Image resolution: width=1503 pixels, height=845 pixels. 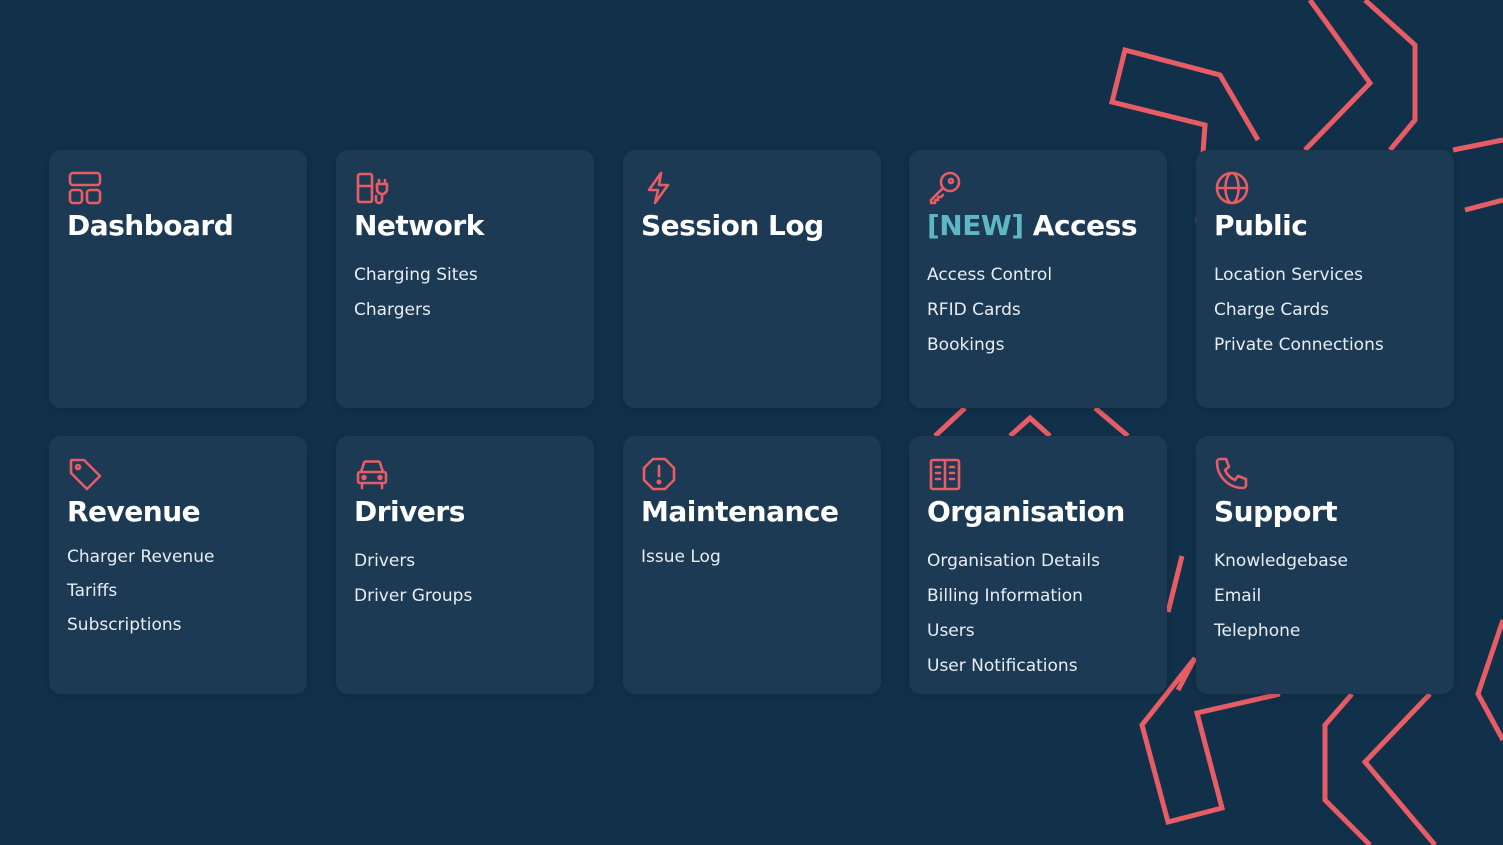 What do you see at coordinates (1325, 631) in the screenshot?
I see `link-telephone: Telephone` at bounding box center [1325, 631].